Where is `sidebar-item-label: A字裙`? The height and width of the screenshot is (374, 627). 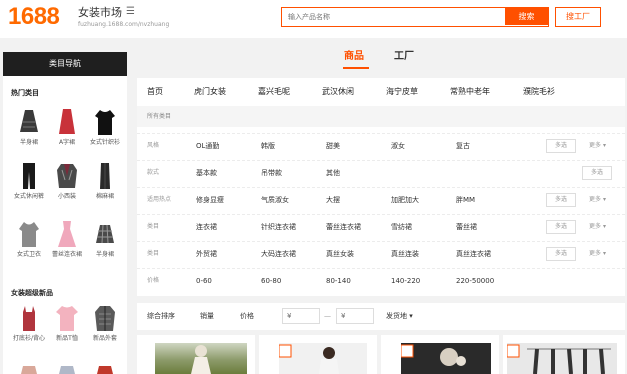 sidebar-item-label: A字裙 is located at coordinates (67, 142).